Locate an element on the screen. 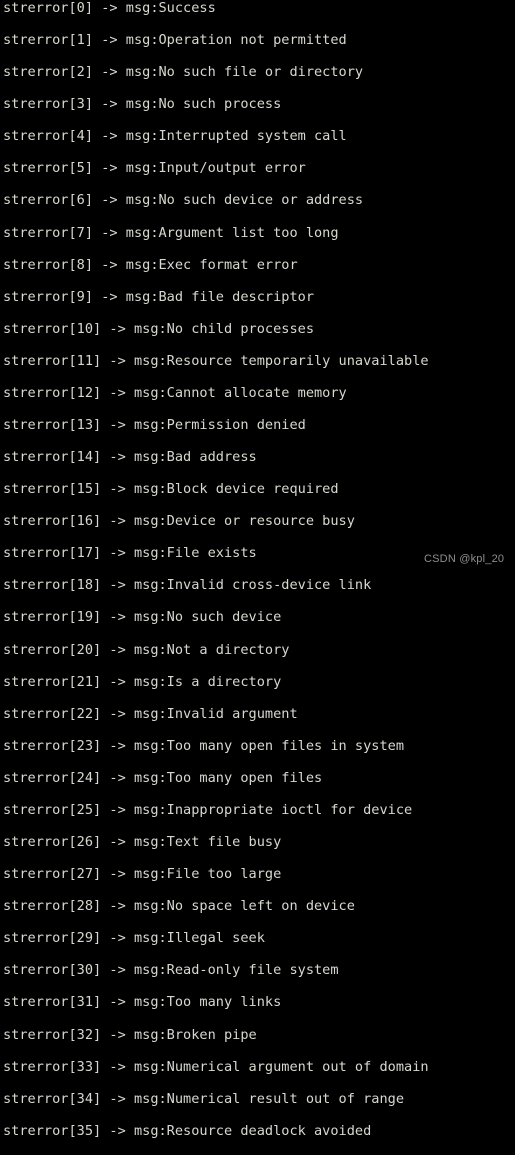  console-line: strerror[31] -> msg:Too many links is located at coordinates (142, 1002).